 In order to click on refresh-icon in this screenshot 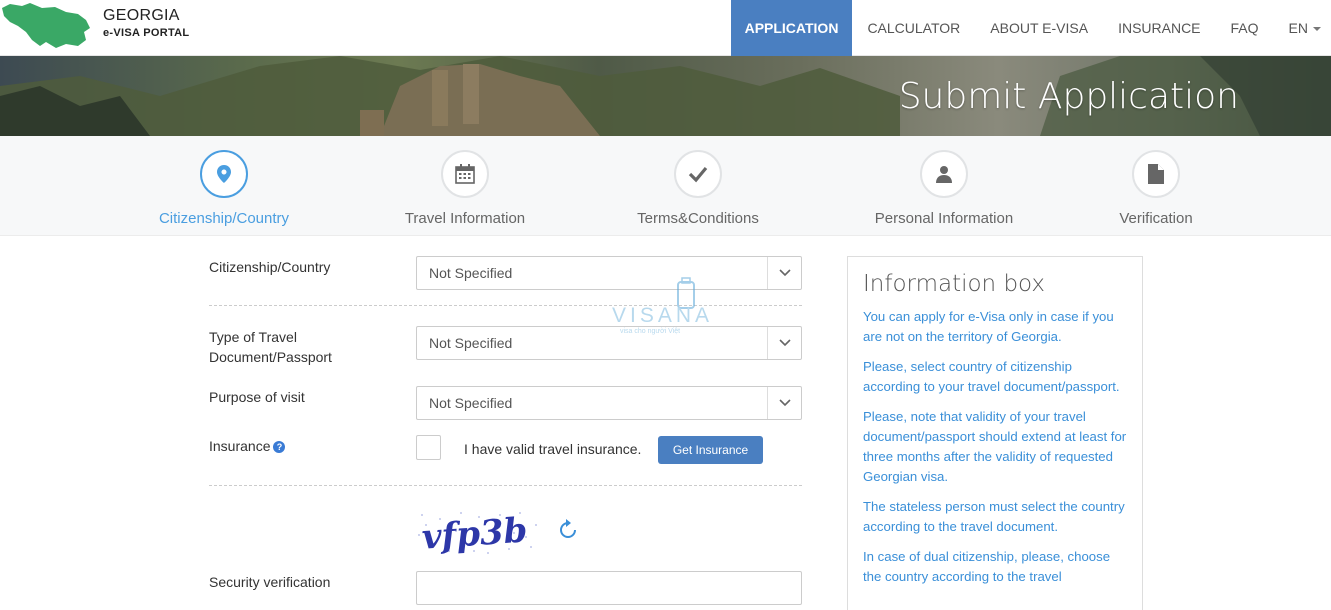, I will do `click(568, 530)`.